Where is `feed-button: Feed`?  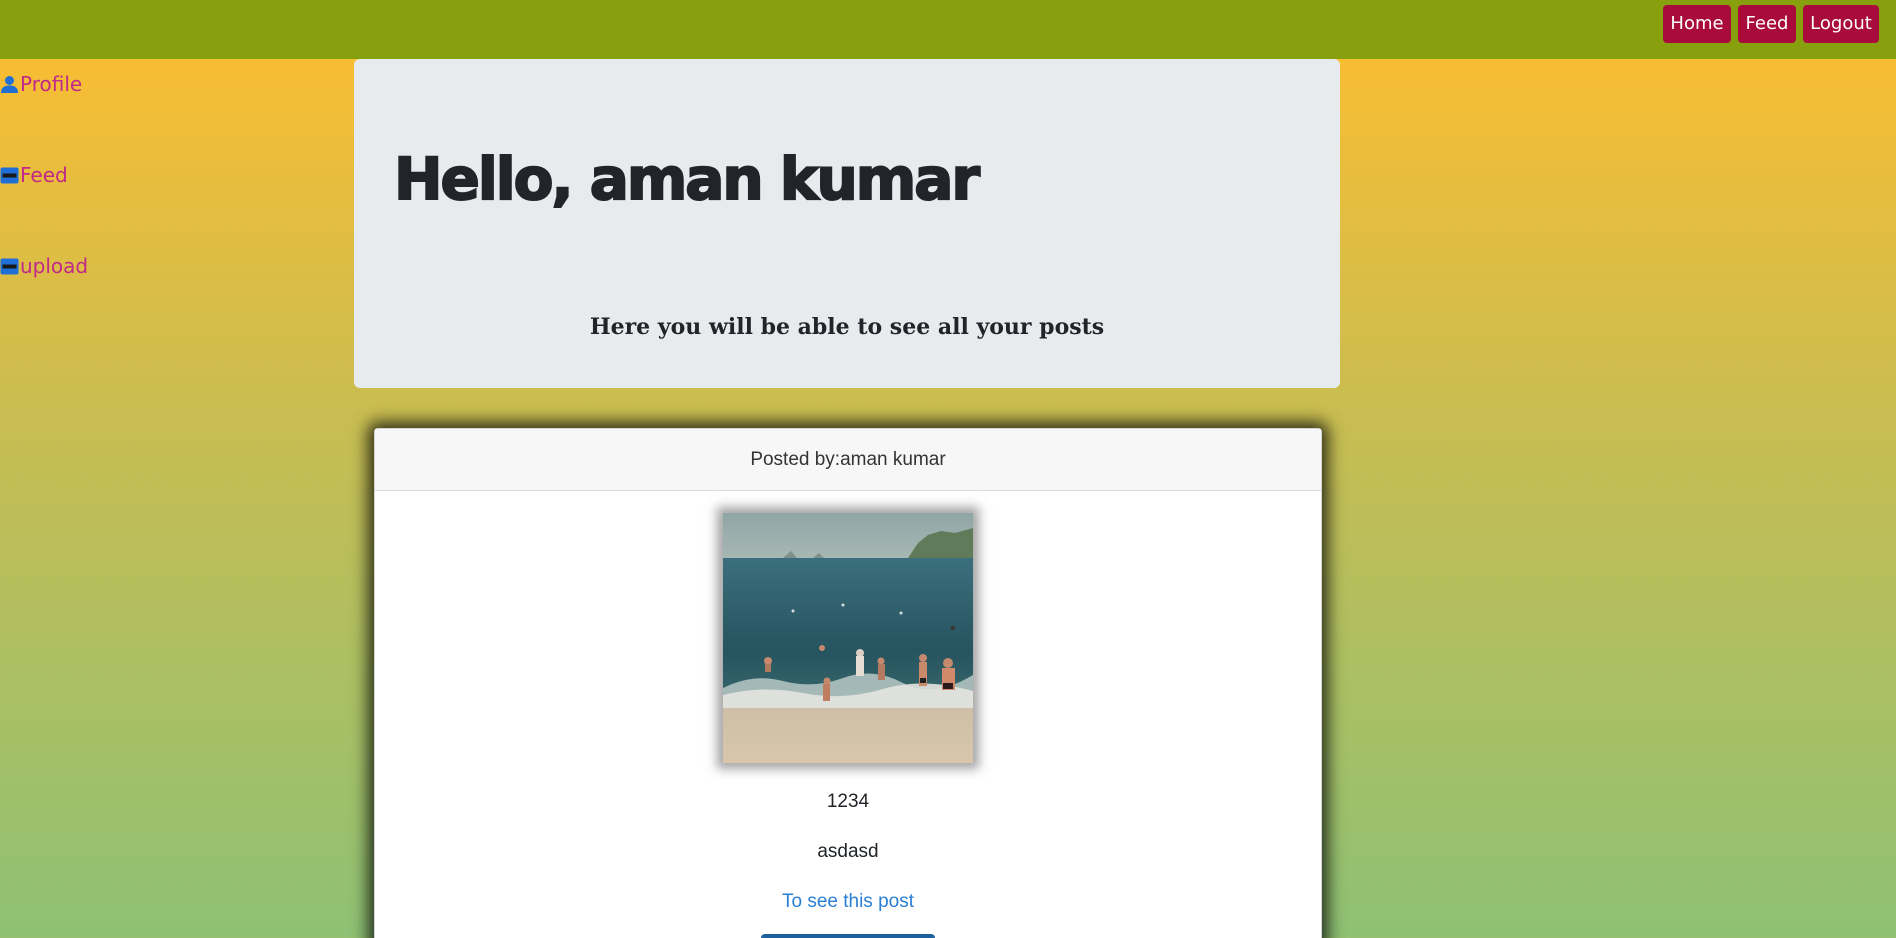
feed-button: Feed is located at coordinates (1767, 24).